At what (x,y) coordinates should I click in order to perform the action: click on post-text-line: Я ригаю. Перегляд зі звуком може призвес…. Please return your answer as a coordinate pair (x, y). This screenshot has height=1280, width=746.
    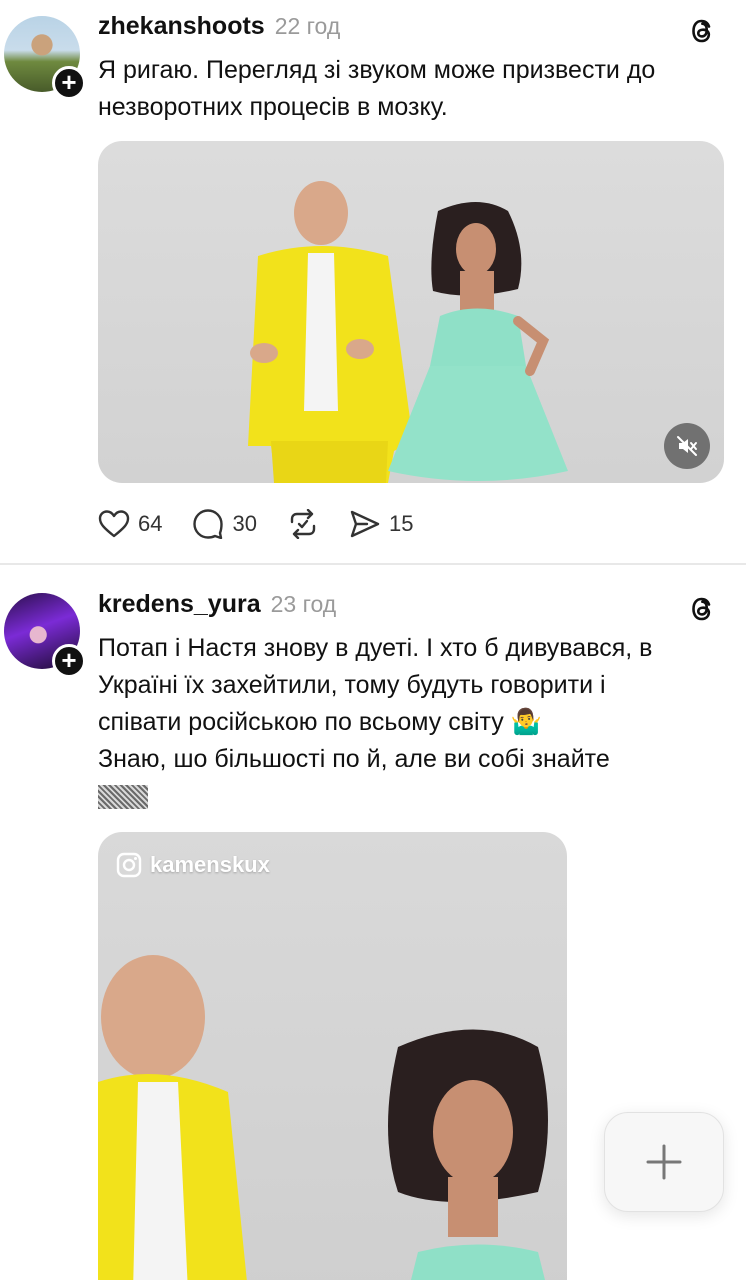
    Looking at the image, I should click on (377, 70).